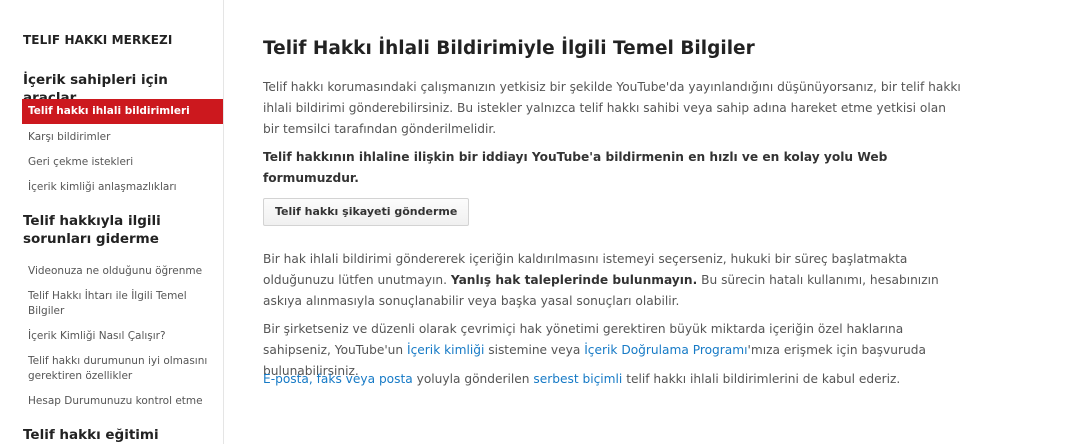 The width and height of the screenshot is (1078, 444). Describe the element at coordinates (534, 350) in the screenshot. I see `content-id-text-2: sistemine veya` at that location.